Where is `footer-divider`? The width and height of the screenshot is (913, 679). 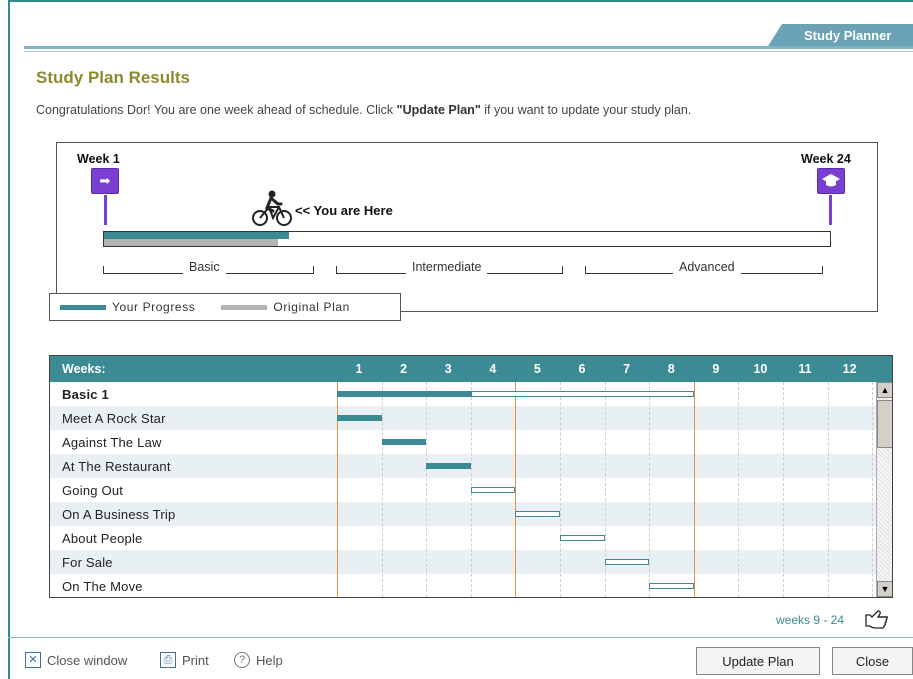 footer-divider is located at coordinates (460, 637).